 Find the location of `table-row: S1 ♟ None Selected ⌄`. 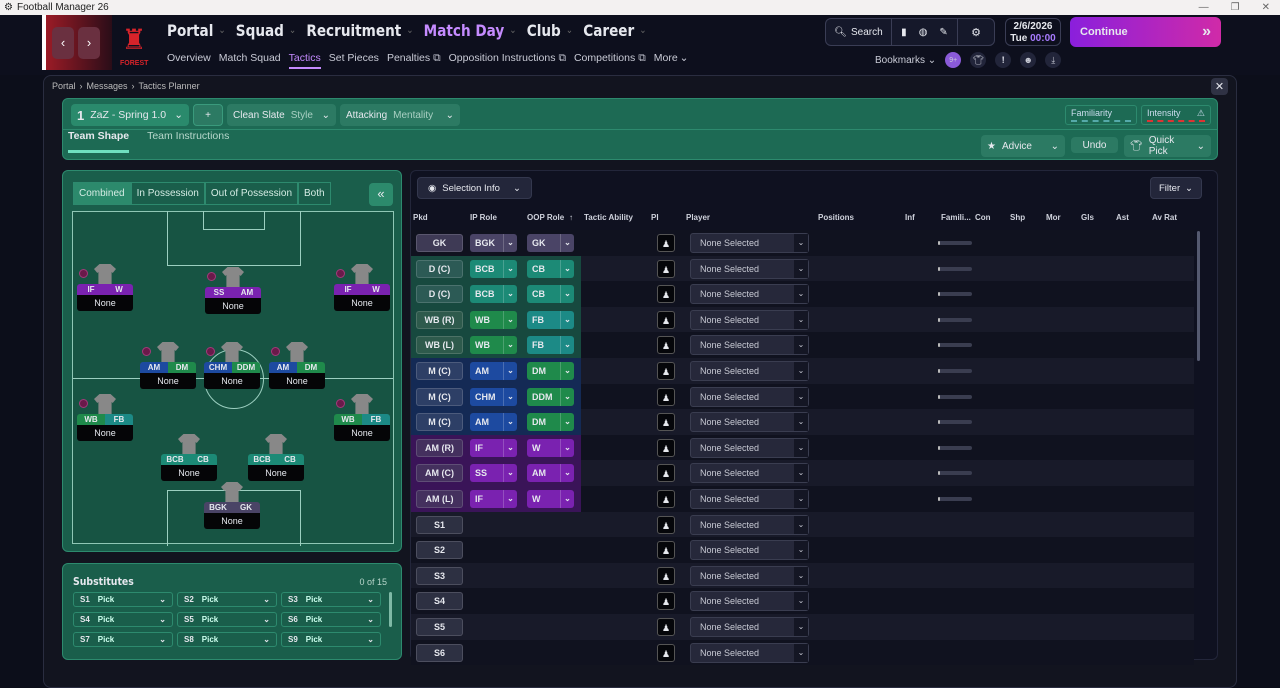

table-row: S1 ♟ None Selected ⌄ is located at coordinates (802, 524).